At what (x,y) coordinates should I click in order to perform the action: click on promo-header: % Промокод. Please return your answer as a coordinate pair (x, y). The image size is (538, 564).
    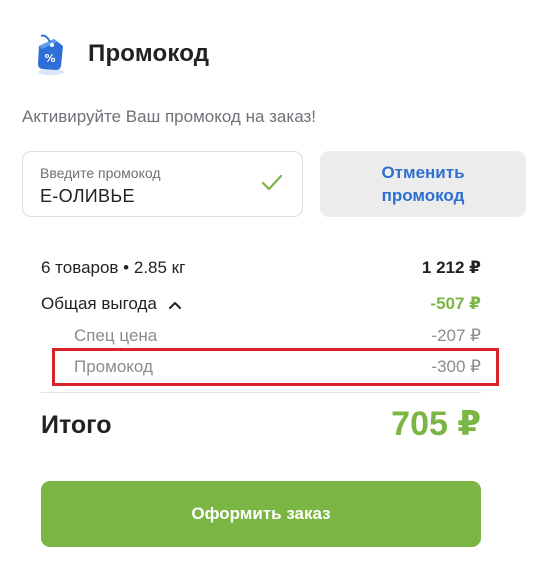
    Looking at the image, I should click on (119, 54).